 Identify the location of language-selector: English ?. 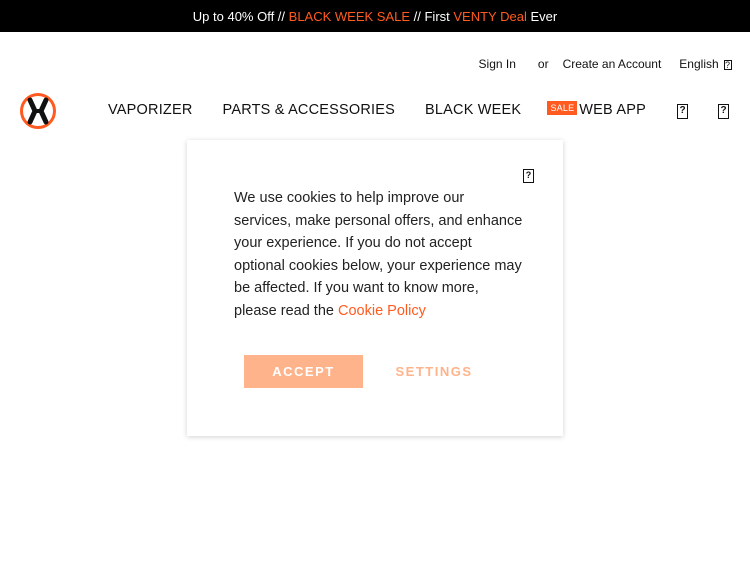
(705, 64).